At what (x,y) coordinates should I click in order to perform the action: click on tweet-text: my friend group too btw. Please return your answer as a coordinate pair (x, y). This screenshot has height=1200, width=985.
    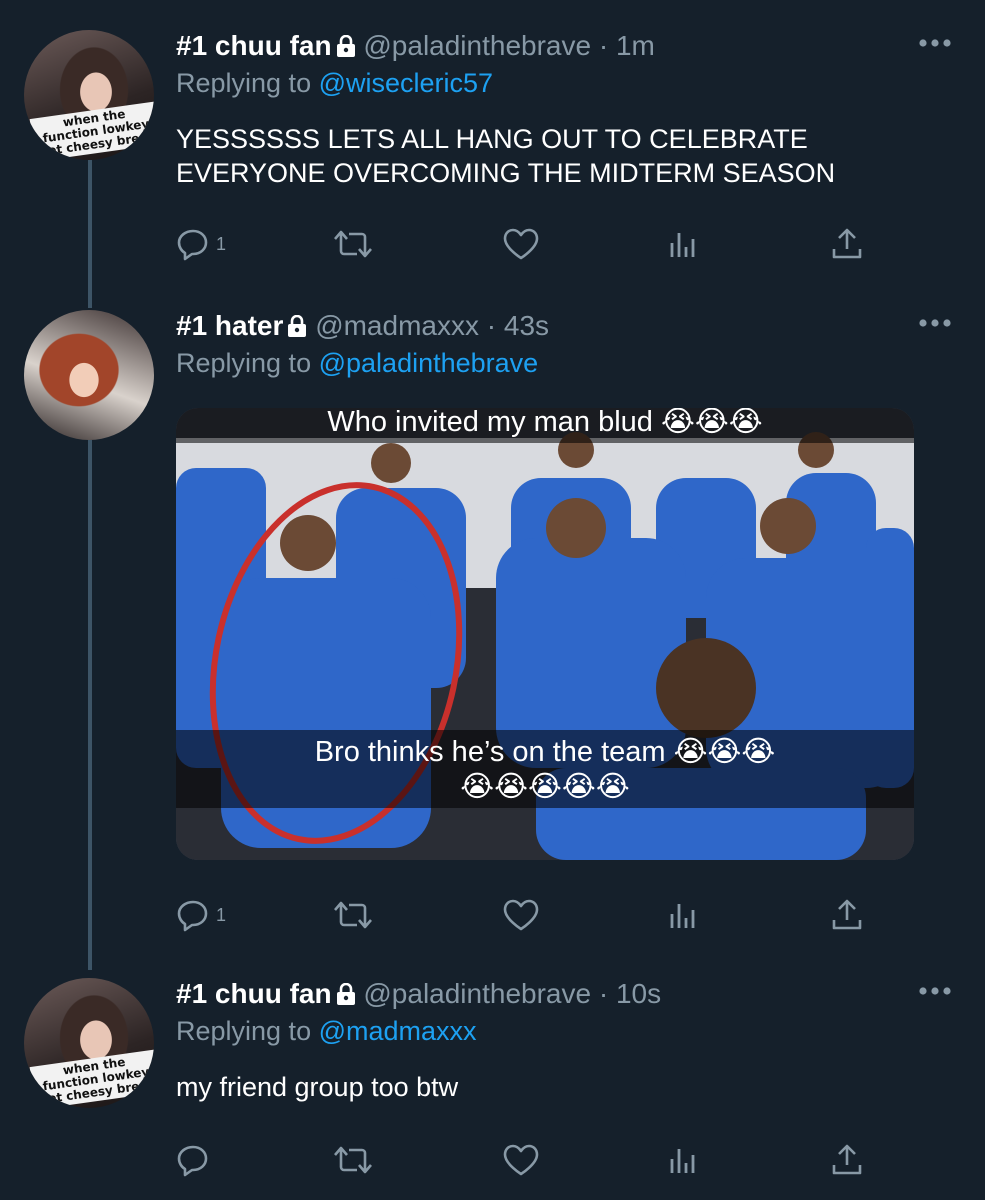
    Looking at the image, I should click on (317, 1087).